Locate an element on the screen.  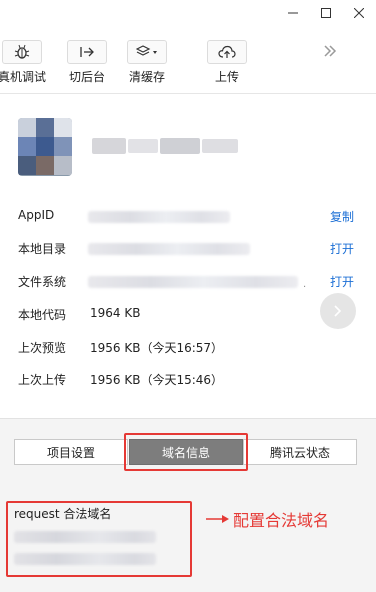
tab-tencent-cloud-status: 腾讯云状态 is located at coordinates (300, 452).